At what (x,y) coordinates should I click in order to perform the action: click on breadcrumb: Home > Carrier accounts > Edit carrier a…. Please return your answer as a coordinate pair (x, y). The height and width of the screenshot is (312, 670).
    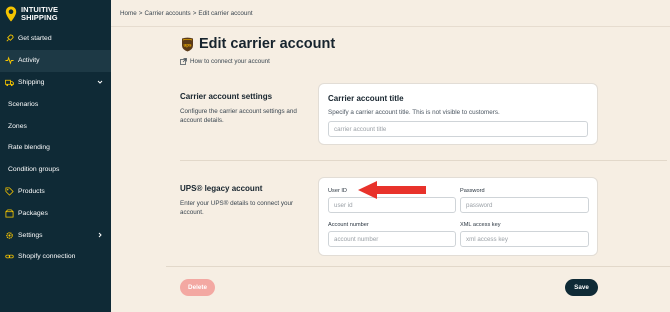
    Looking at the image, I should click on (390, 13).